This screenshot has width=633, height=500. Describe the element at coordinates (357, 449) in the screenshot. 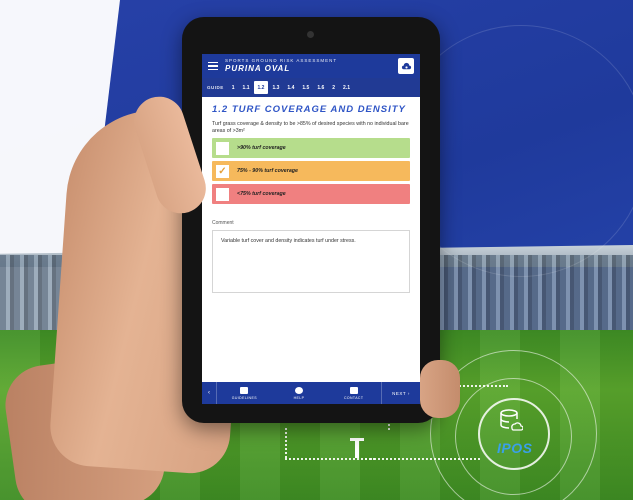

I see `decorative-marker` at that location.